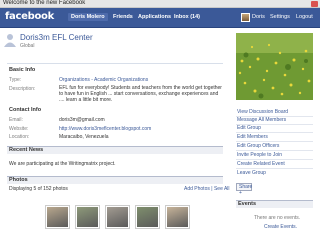  What do you see at coordinates (280, 17) in the screenshot?
I see `nav-settings: Settings` at bounding box center [280, 17].